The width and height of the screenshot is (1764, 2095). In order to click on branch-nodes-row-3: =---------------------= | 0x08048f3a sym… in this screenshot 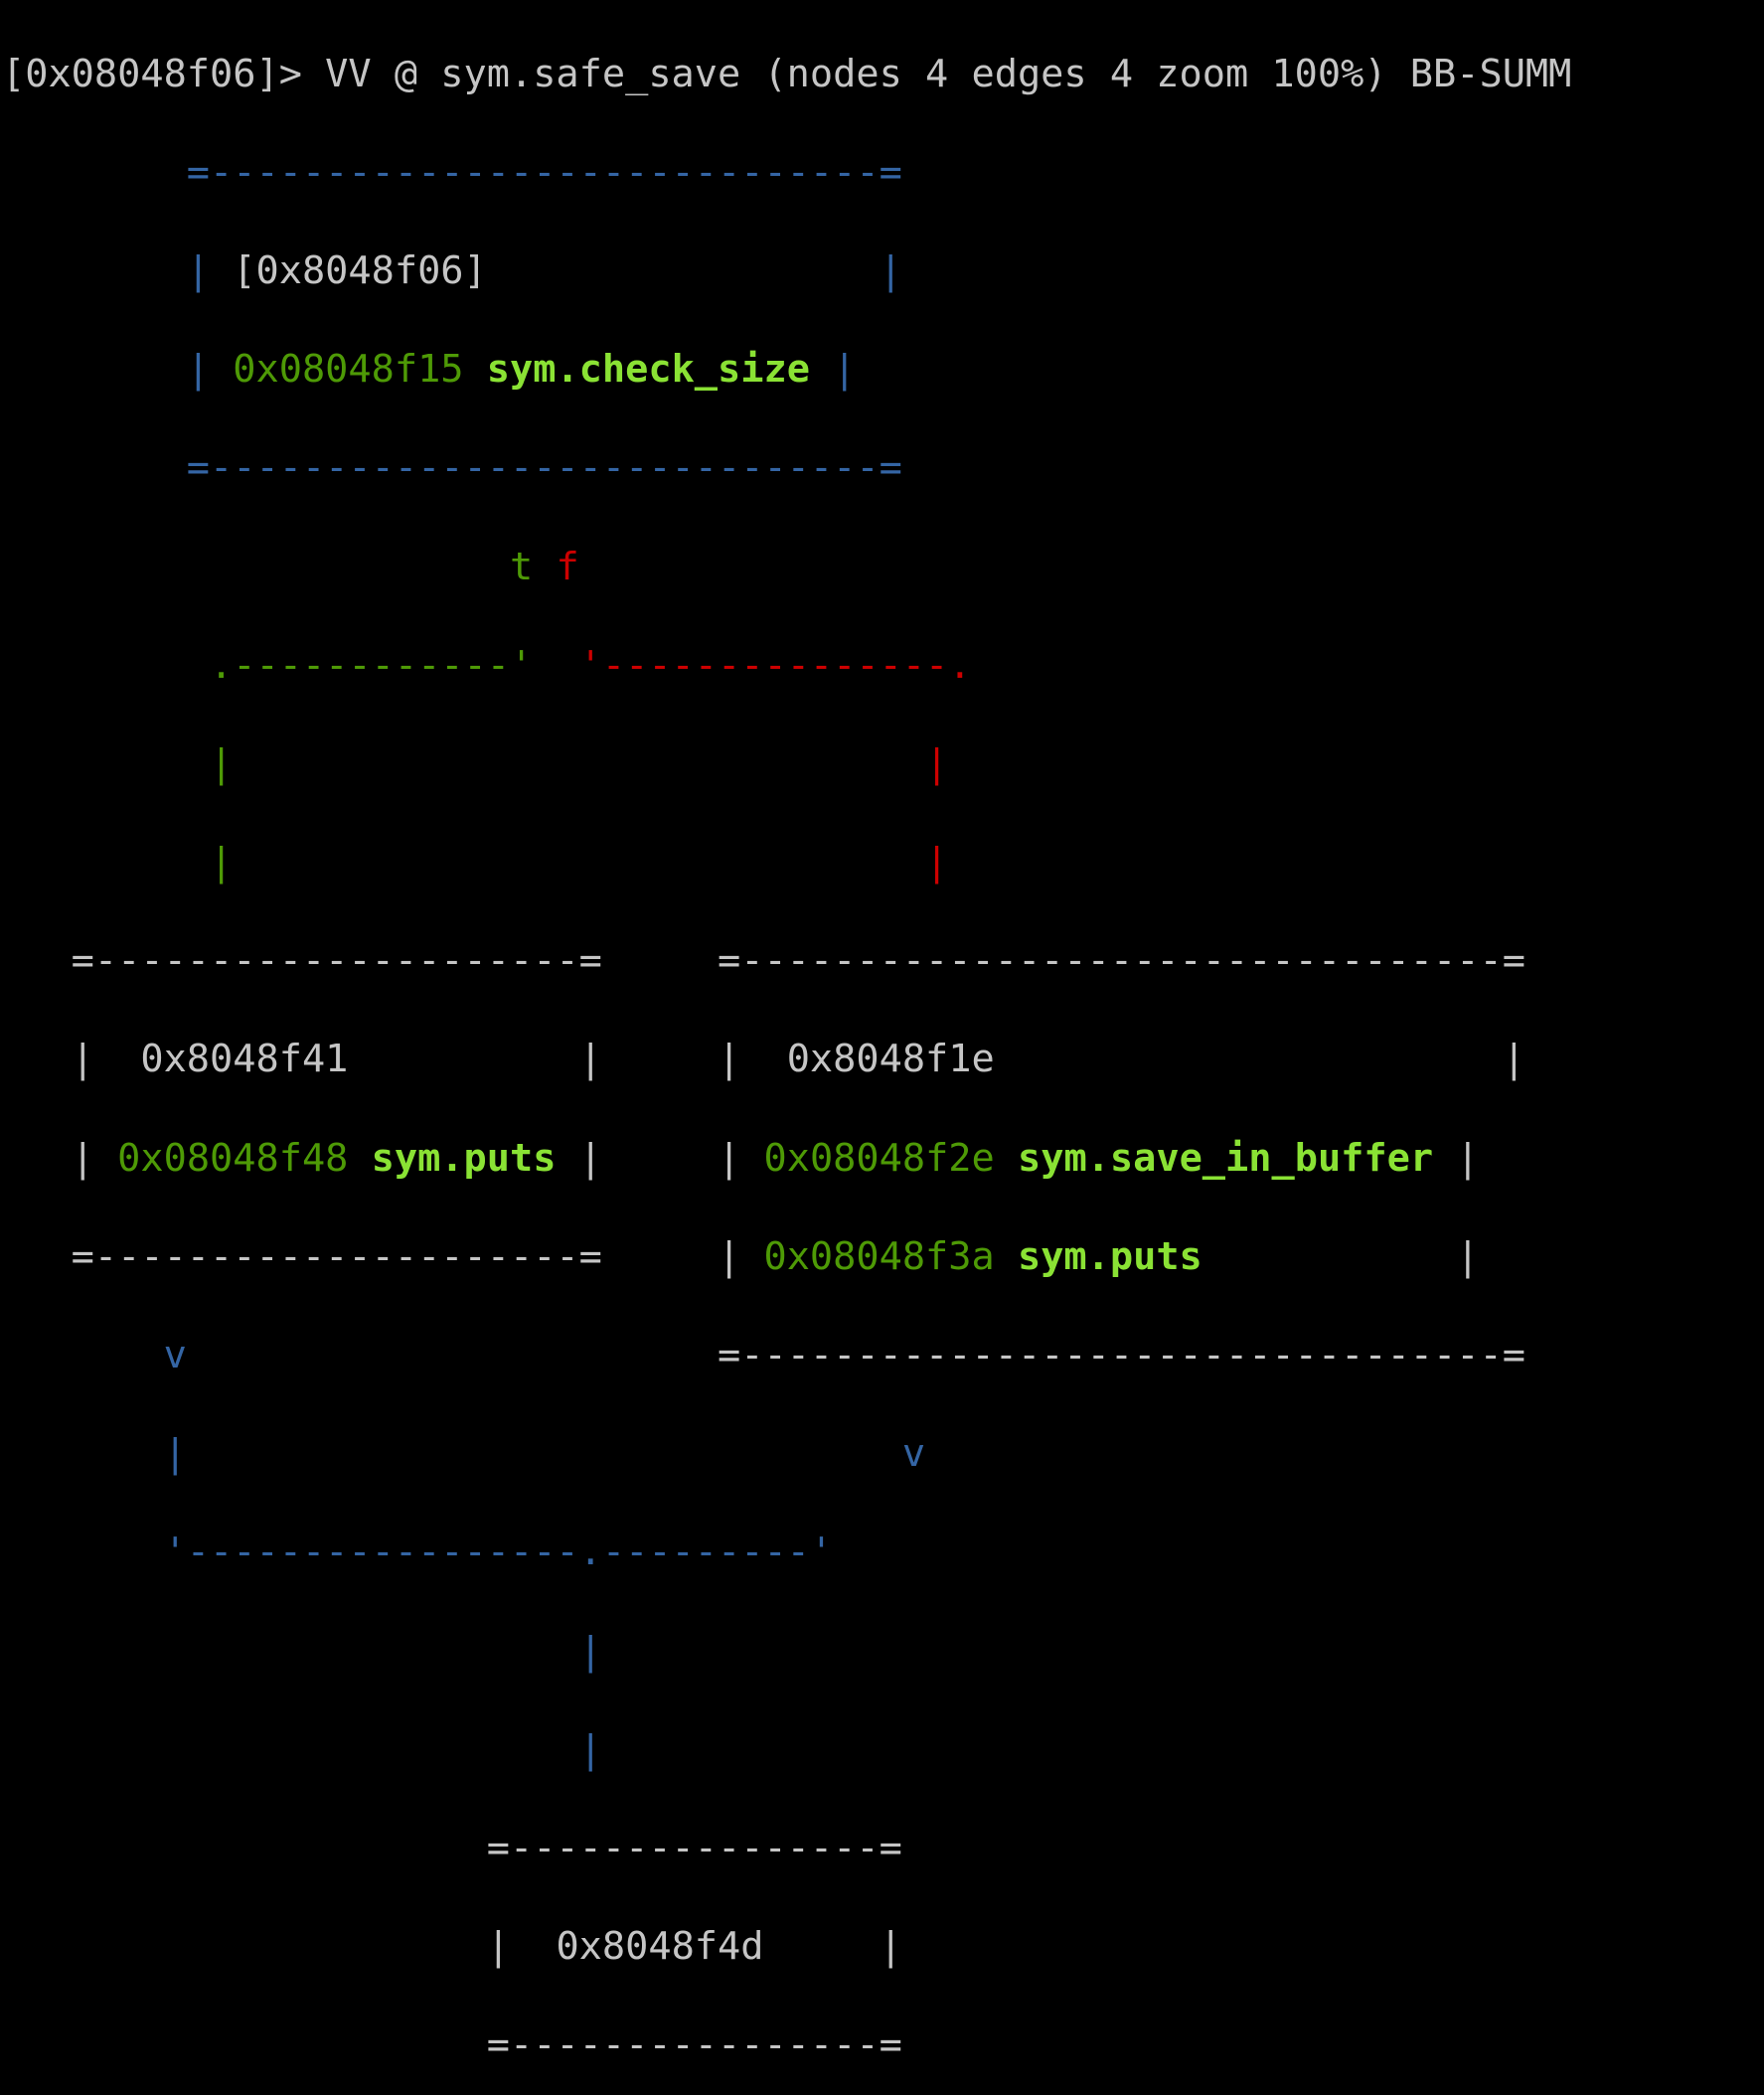, I will do `click(786, 1257)`.